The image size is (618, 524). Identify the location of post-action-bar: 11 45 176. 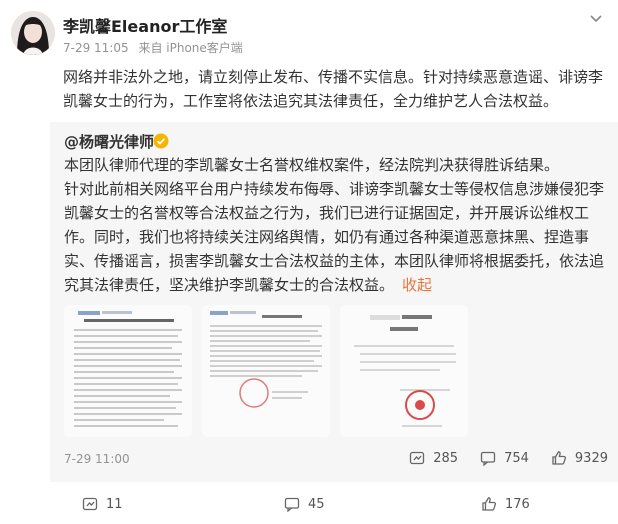
(309, 506).